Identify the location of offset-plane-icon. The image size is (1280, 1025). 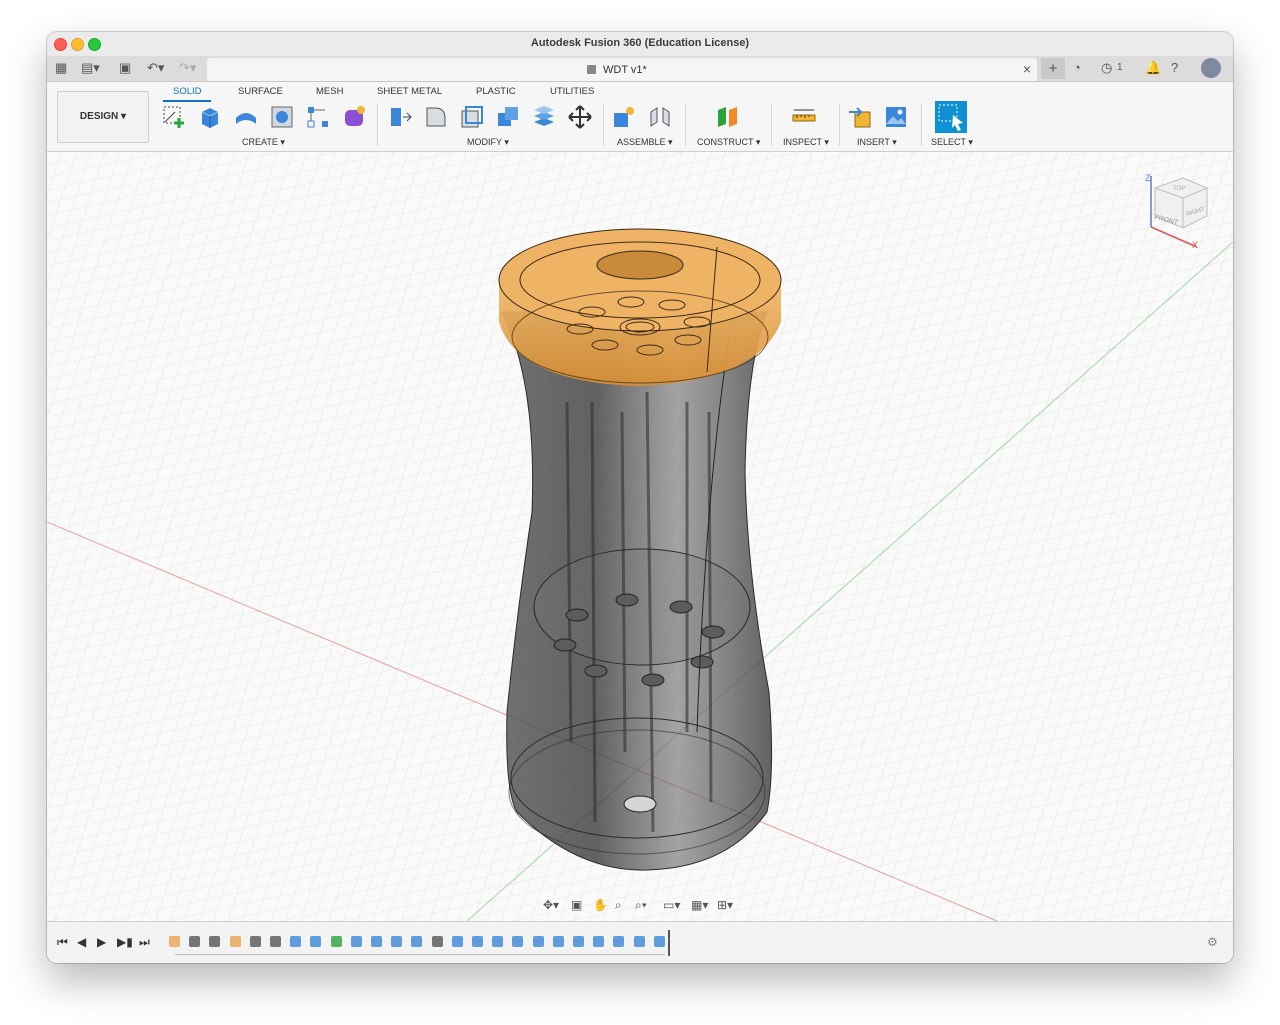
(728, 117).